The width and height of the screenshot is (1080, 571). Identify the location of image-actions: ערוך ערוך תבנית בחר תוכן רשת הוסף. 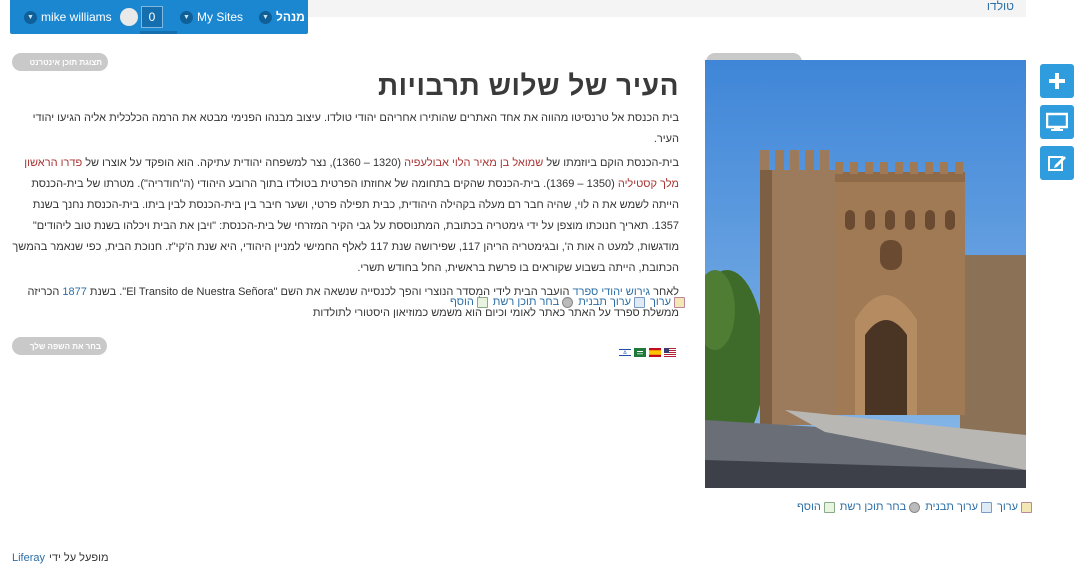
(914, 507).